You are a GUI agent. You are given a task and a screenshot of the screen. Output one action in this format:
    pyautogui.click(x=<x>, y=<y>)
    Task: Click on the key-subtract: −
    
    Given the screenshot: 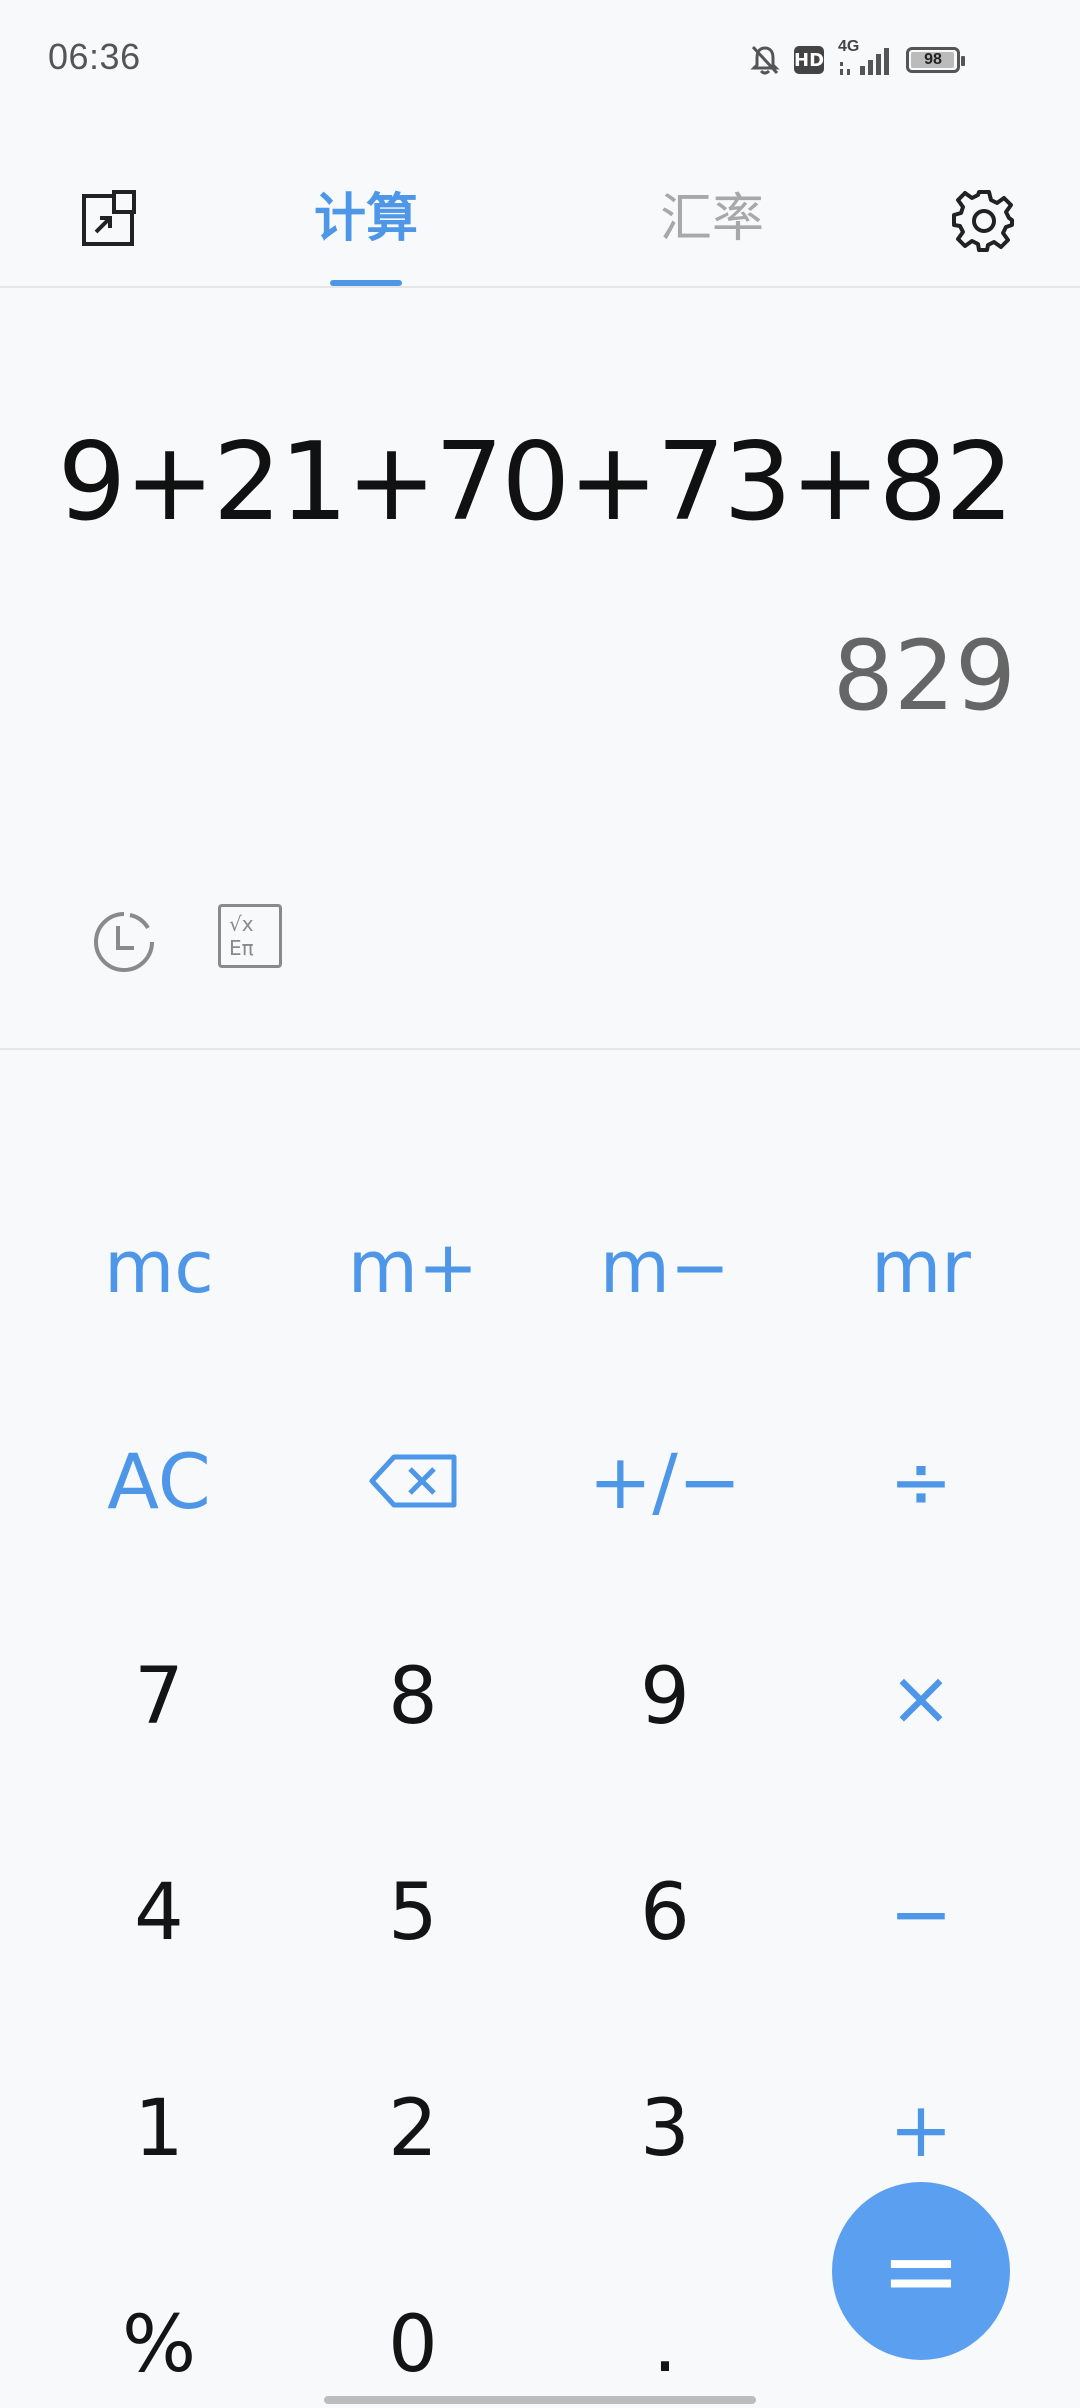 What is the action you would take?
    pyautogui.click(x=921, y=1913)
    